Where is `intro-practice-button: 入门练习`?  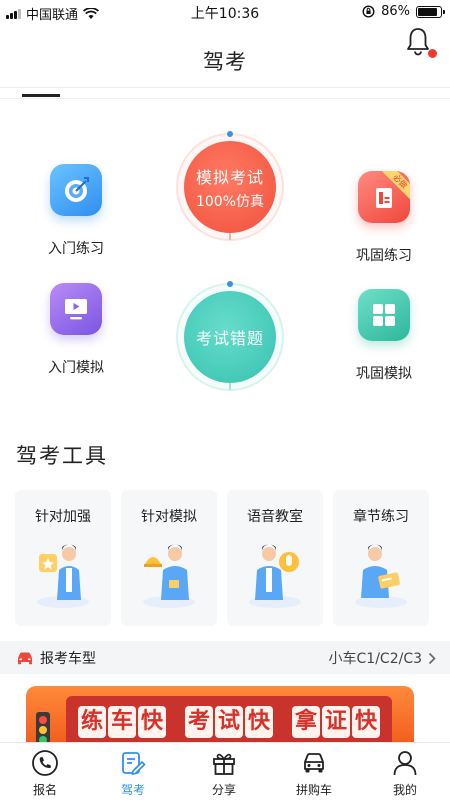
intro-practice-button: 入门练习 is located at coordinates (76, 211).